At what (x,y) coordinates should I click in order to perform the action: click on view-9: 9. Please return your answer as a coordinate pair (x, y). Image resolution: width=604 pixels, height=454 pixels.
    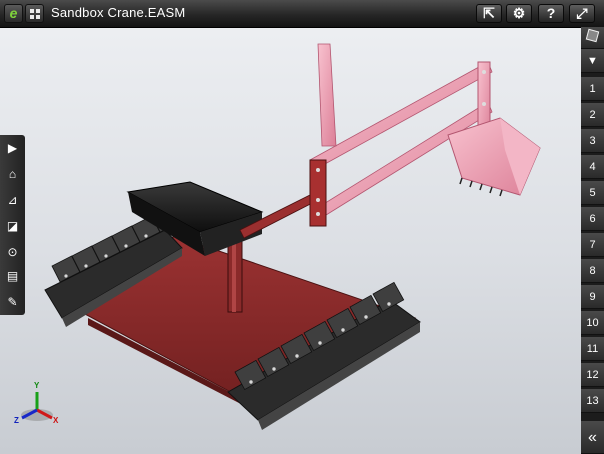
    Looking at the image, I should click on (592, 297).